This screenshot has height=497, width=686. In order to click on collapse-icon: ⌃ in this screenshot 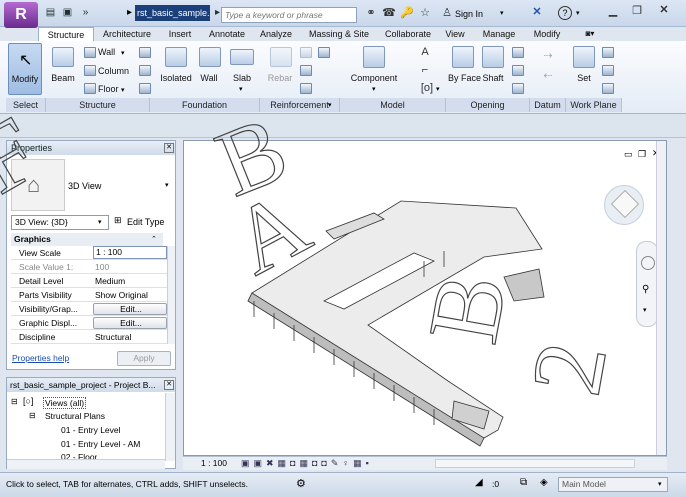, I will do `click(154, 239)`.